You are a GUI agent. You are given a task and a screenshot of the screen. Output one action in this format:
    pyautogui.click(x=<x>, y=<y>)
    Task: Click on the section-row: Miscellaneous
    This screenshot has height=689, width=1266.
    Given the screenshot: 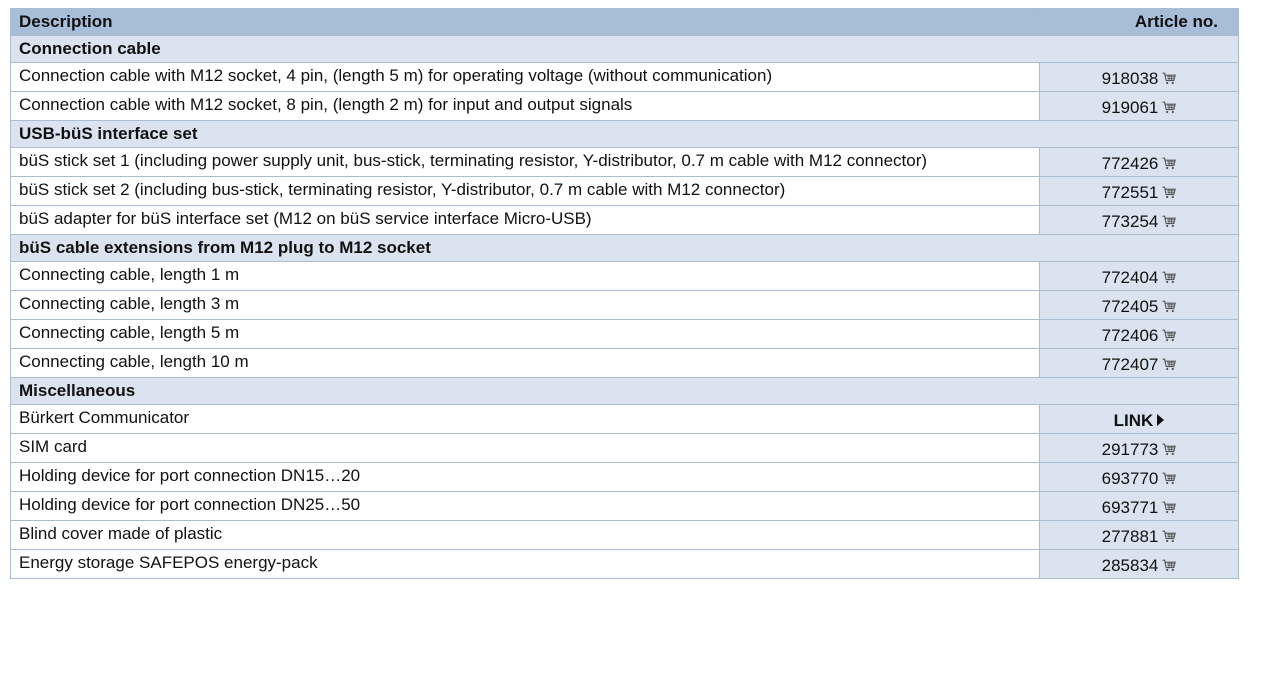 What is the action you would take?
    pyautogui.click(x=624, y=391)
    